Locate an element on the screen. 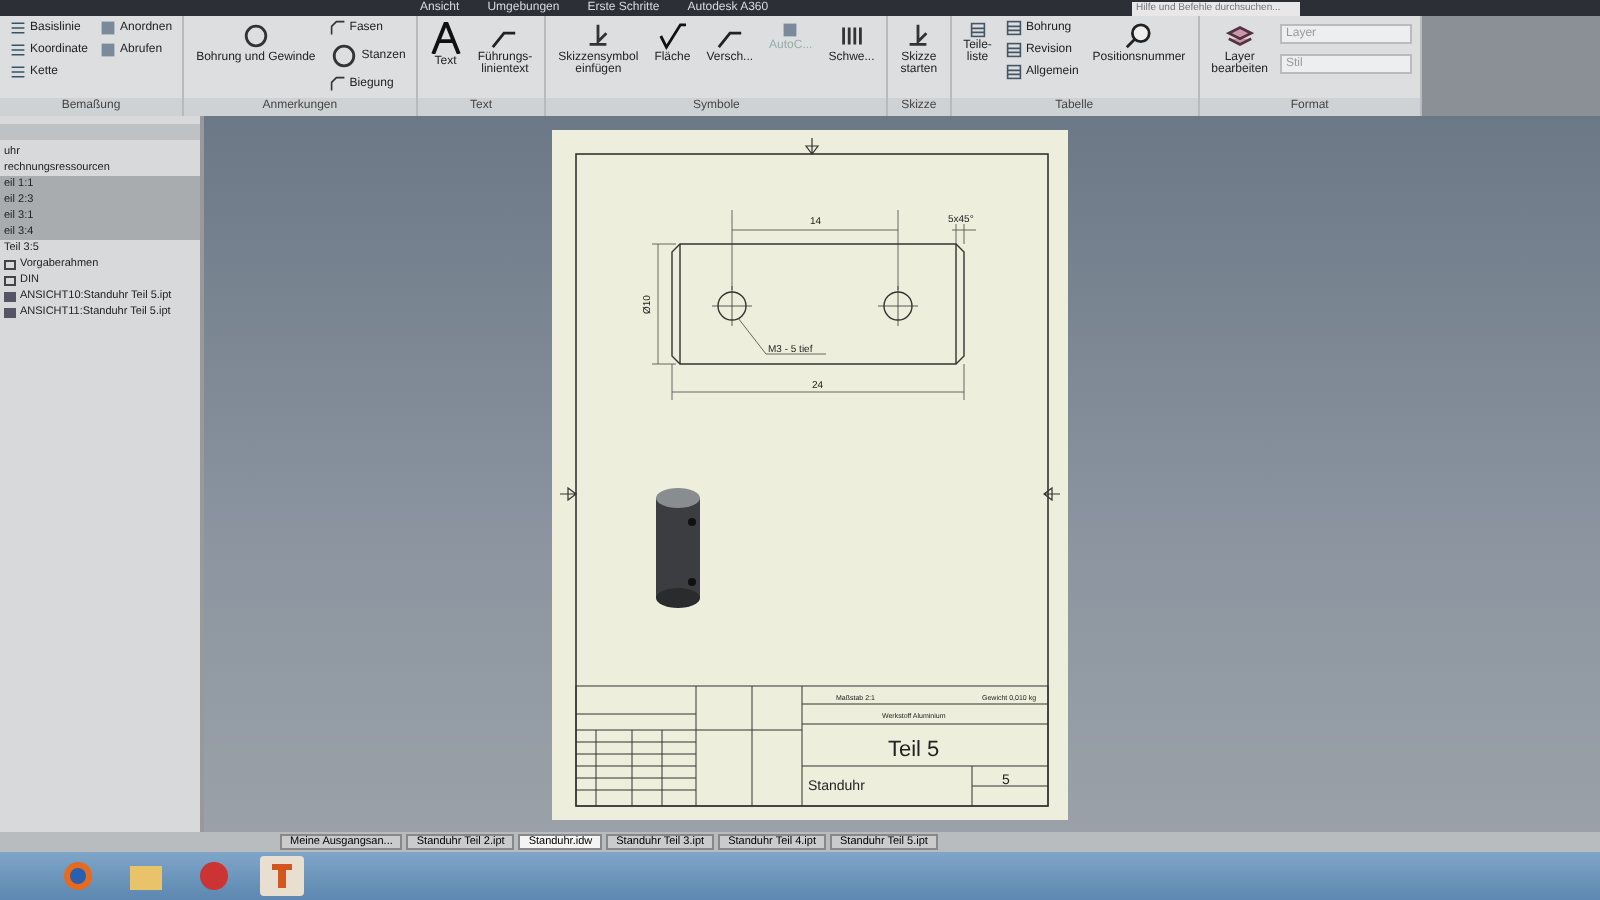 The height and width of the screenshot is (900, 1600). cad-app-icon is located at coordinates (282, 876).